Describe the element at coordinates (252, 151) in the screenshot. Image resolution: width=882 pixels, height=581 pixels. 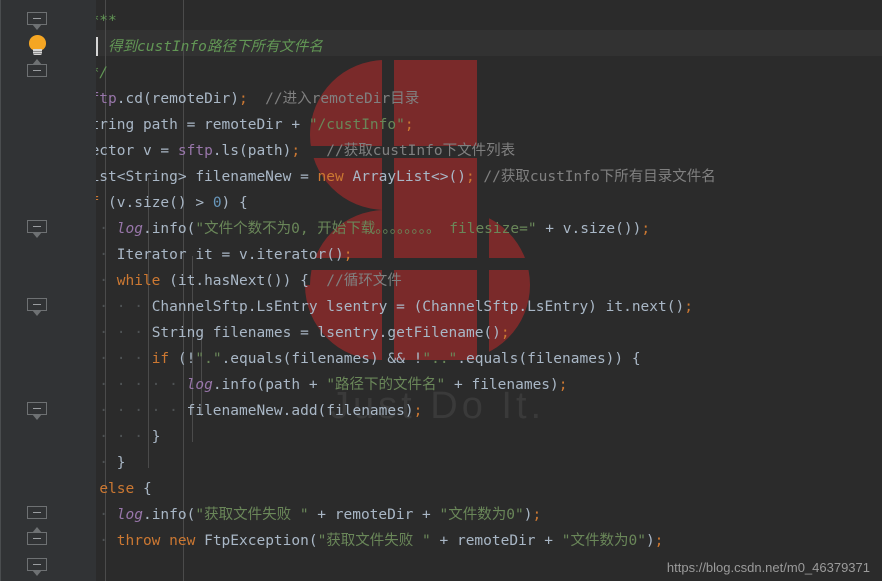
I see `code-token: .ls(path)` at that location.